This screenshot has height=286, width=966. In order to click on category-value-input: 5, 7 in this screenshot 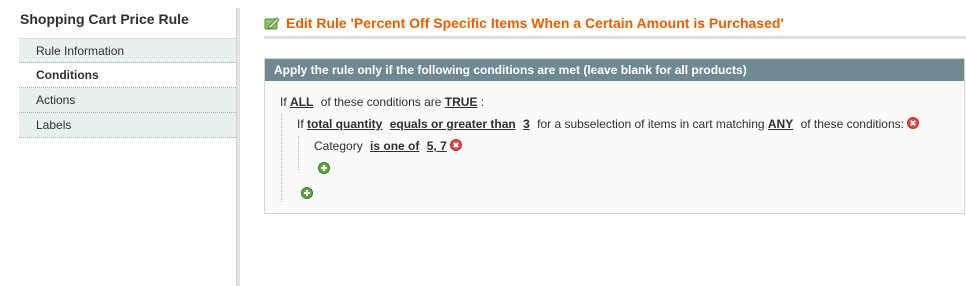, I will do `click(437, 146)`.